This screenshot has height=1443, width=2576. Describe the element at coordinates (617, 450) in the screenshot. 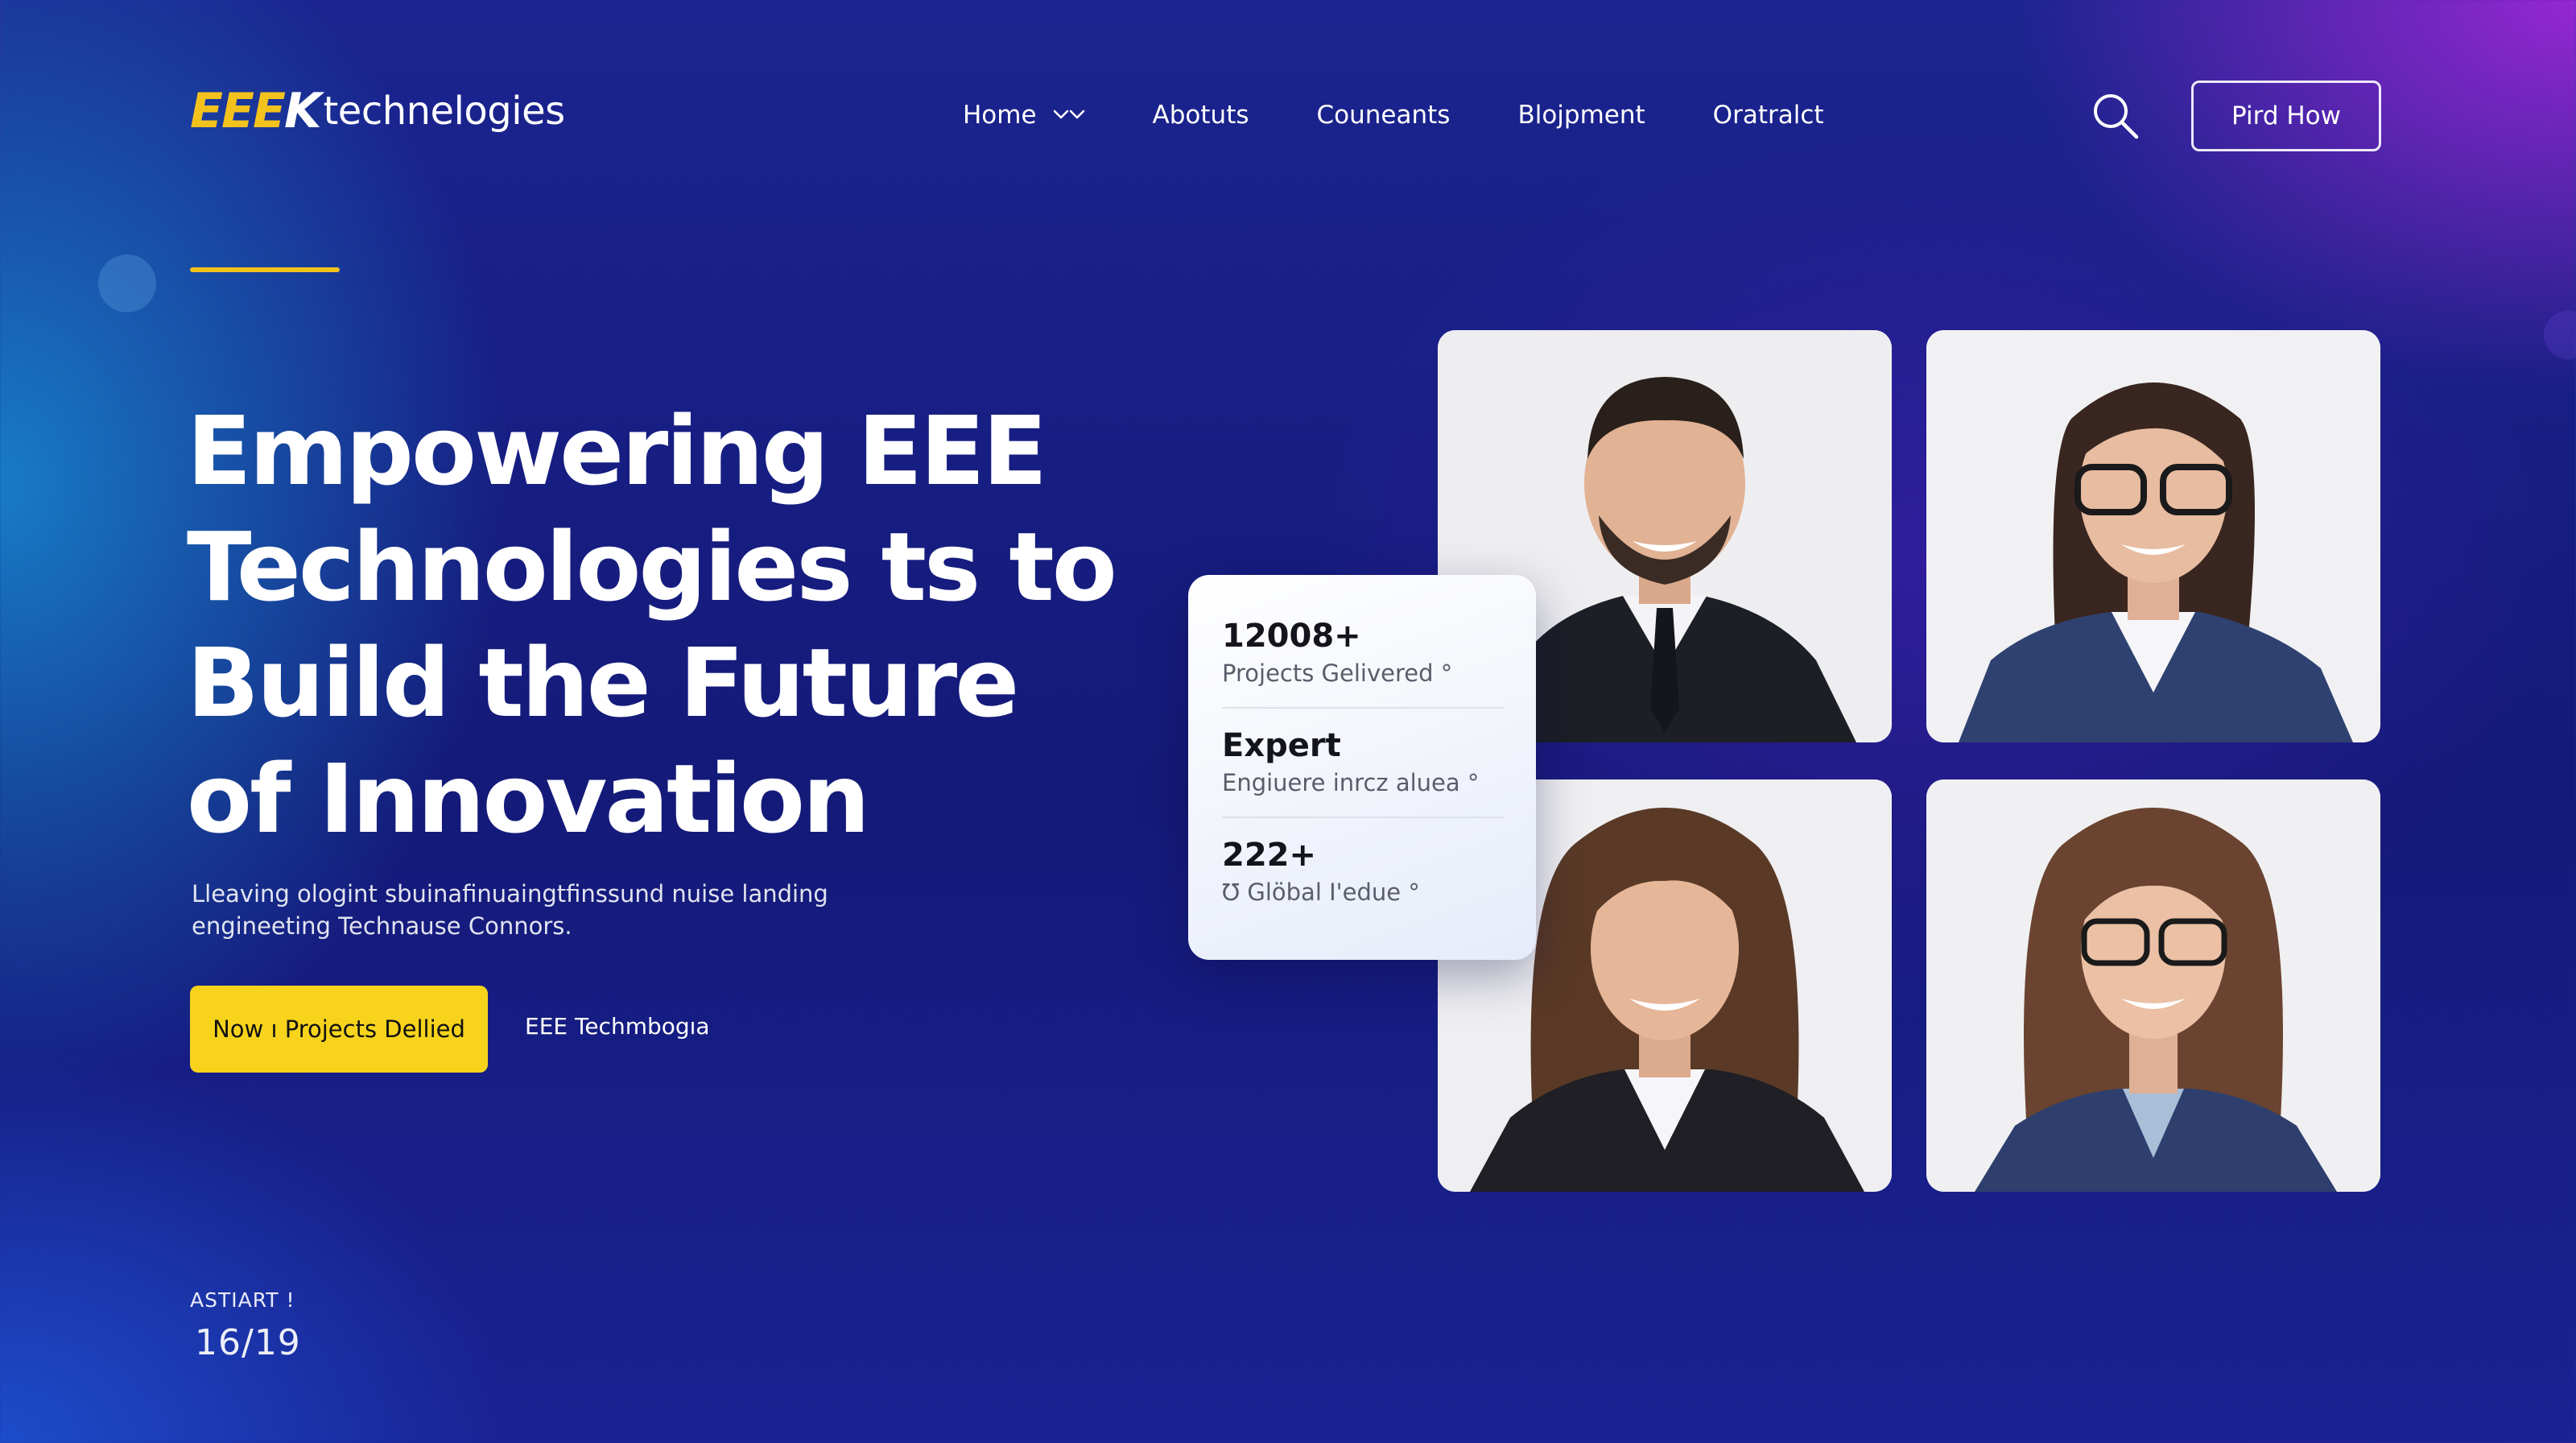

I see `hero-title-line: Empowering EEE` at that location.